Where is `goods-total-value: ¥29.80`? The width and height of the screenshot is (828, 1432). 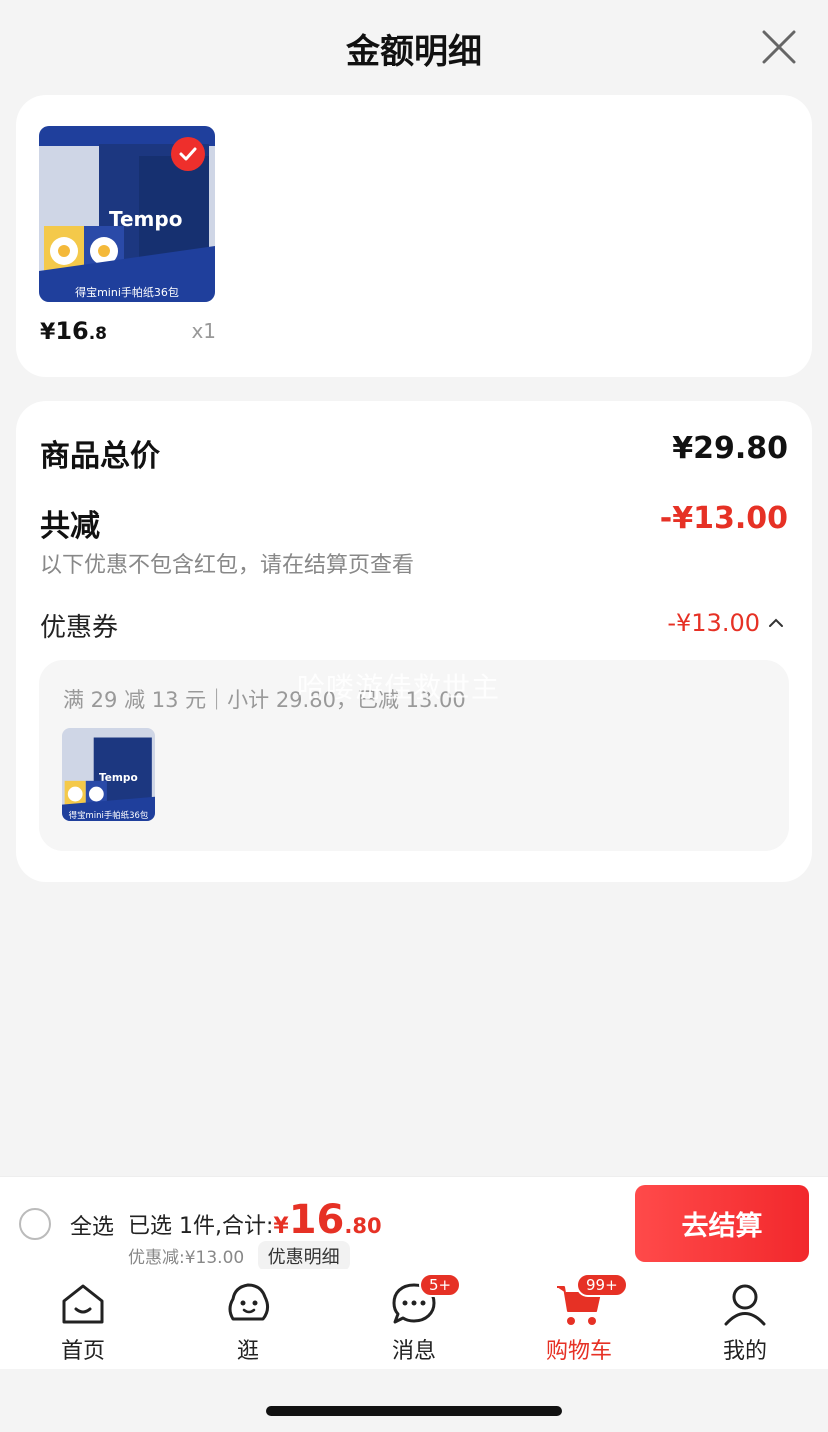 goods-total-value: ¥29.80 is located at coordinates (730, 448).